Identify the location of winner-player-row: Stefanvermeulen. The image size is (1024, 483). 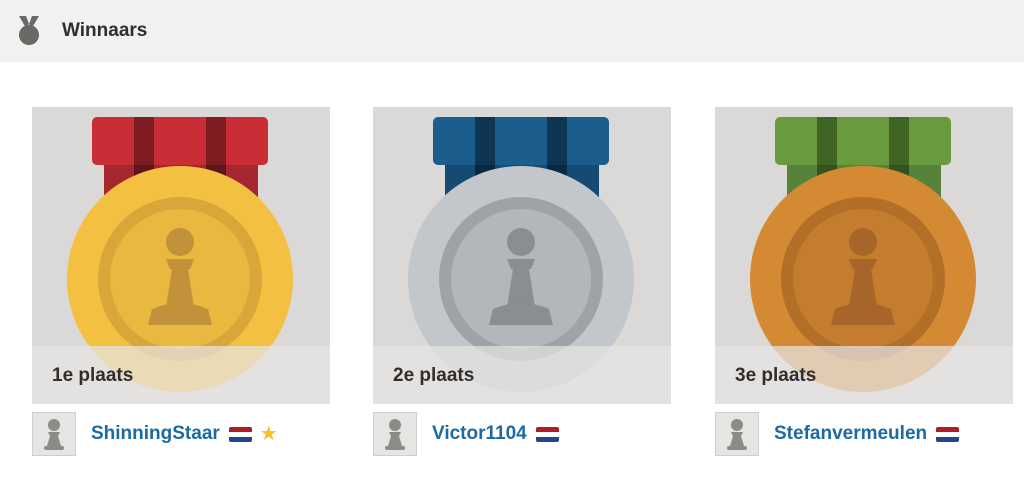
(864, 434).